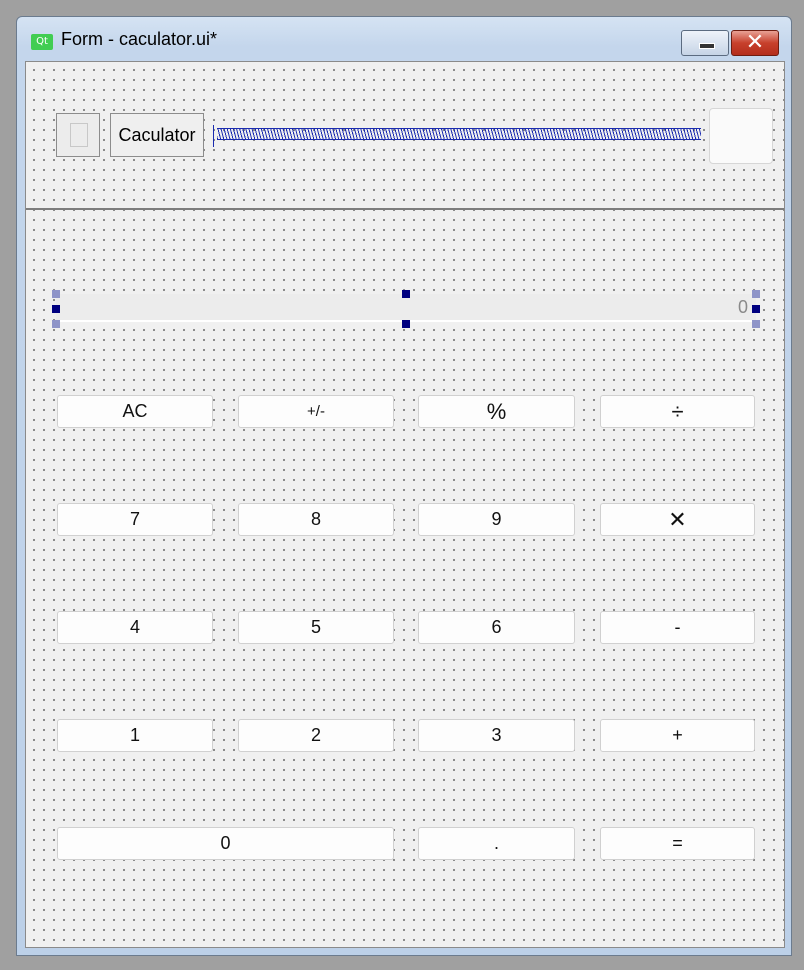 The width and height of the screenshot is (804, 970). I want to click on qt-logo-icon: Qt, so click(42, 42).